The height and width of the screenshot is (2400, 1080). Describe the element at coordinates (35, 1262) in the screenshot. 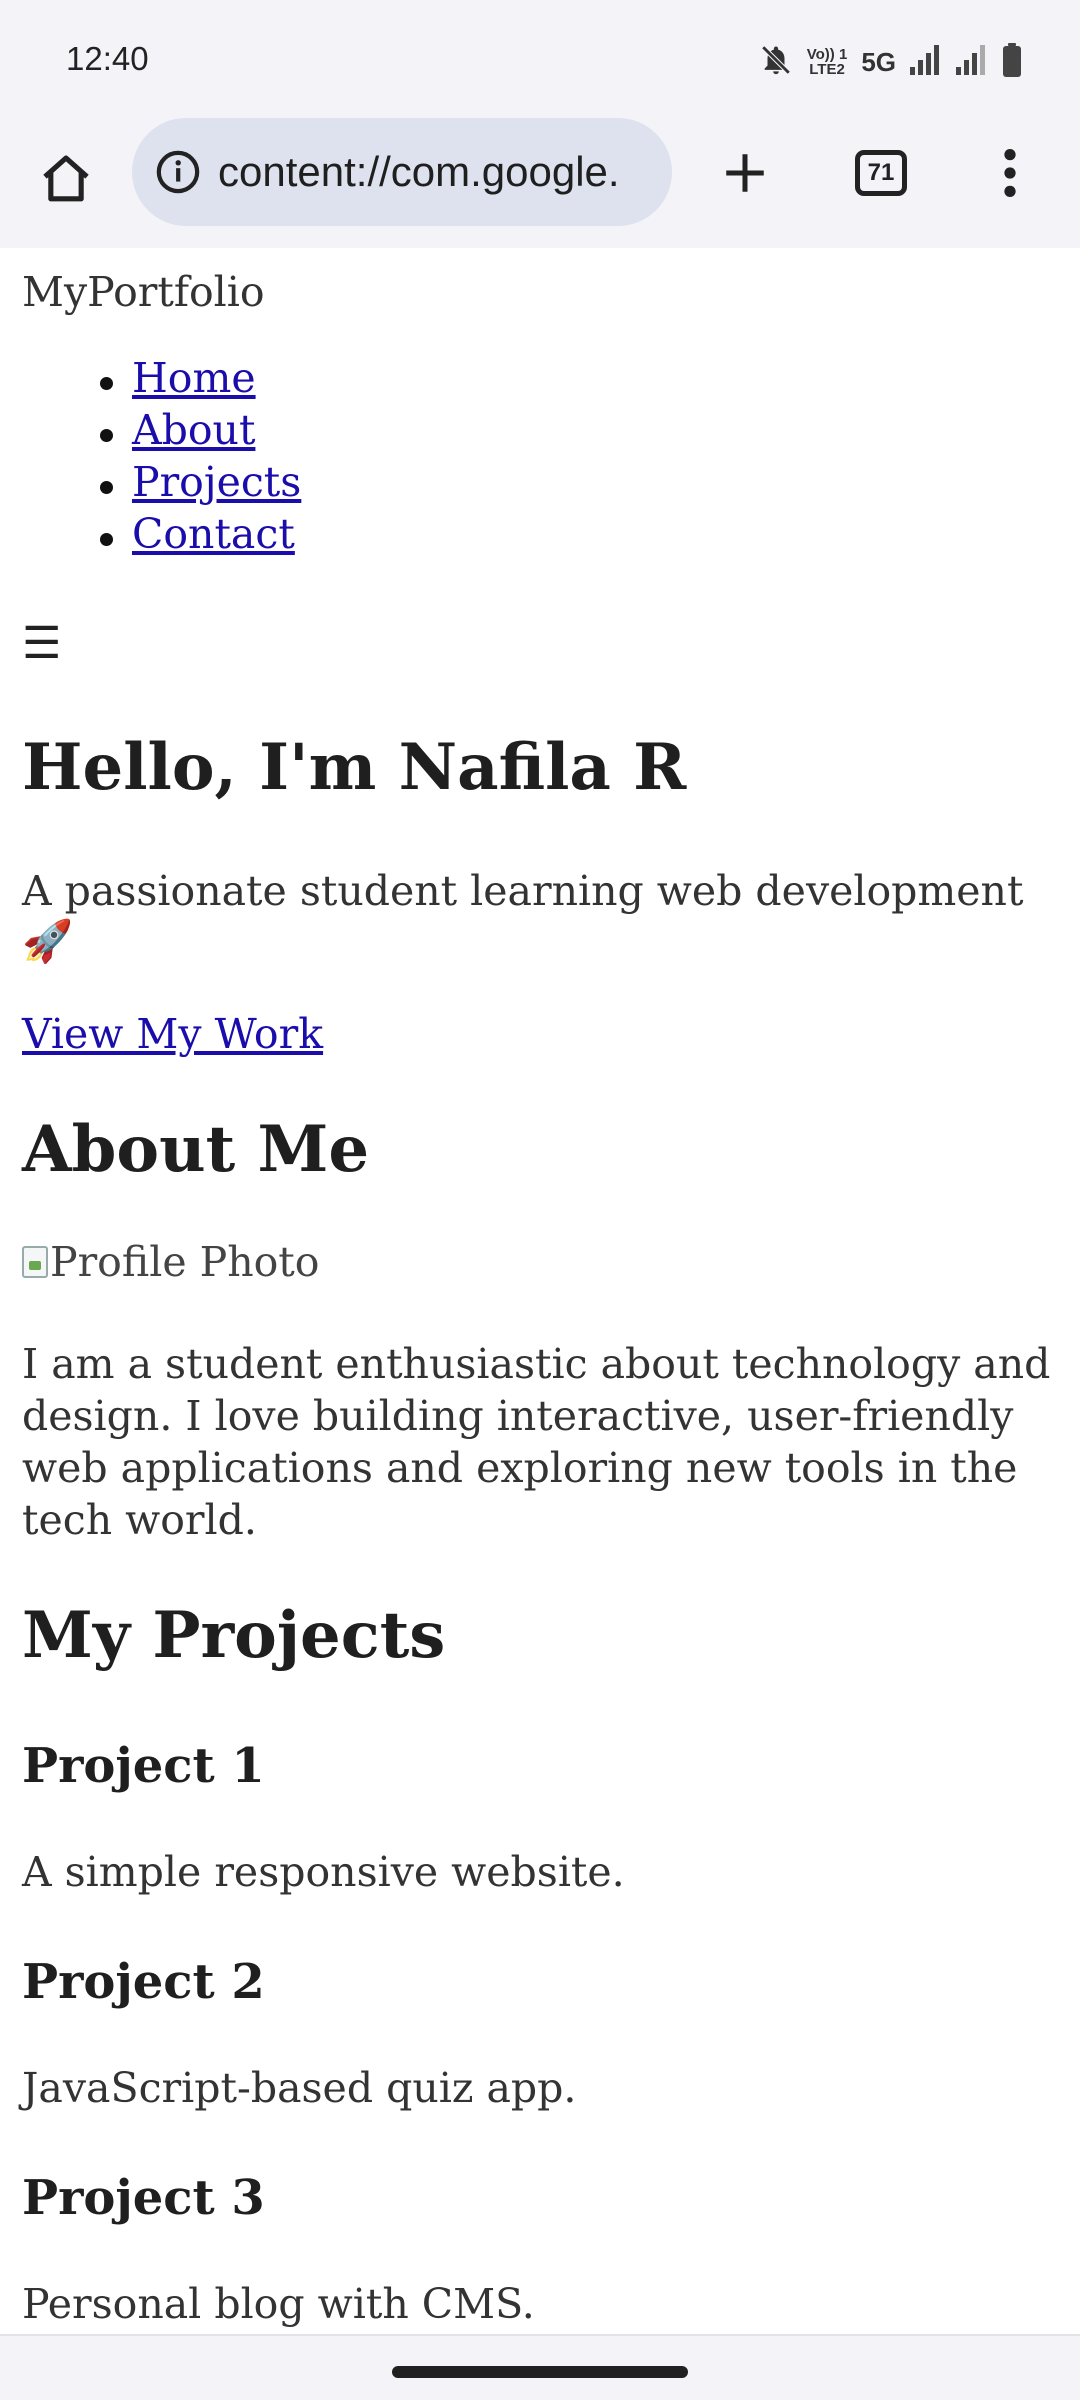

I see `broken-image-icon` at that location.